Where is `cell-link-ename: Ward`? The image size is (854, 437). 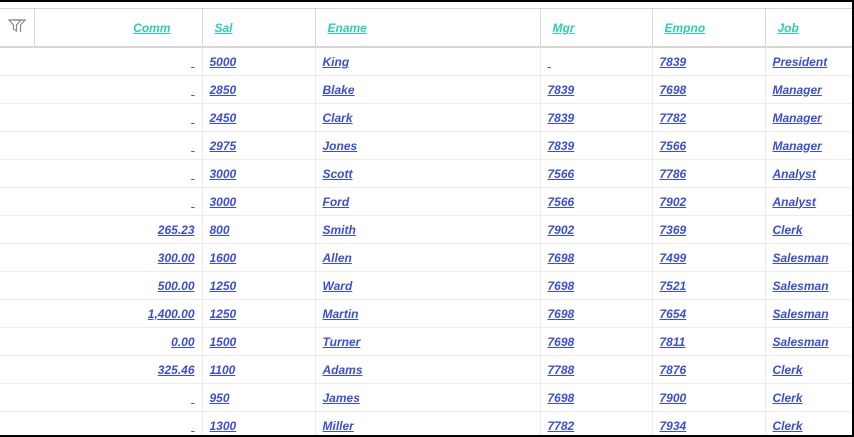 cell-link-ename: Ward is located at coordinates (338, 286).